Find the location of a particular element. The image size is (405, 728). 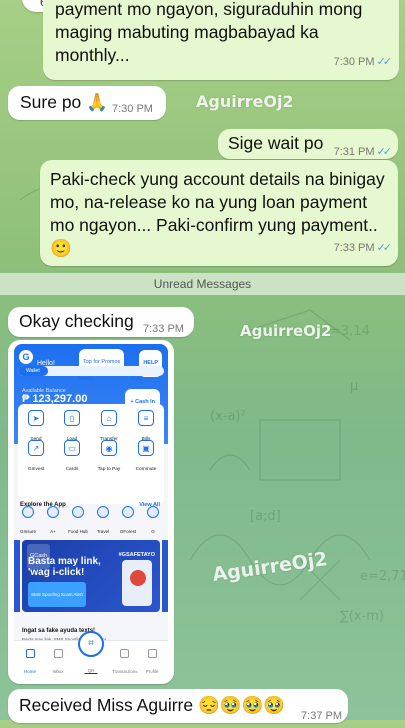

message-bubble-outgoing: Sige wait po 7:31 PM ✓✓ is located at coordinates (308, 144).